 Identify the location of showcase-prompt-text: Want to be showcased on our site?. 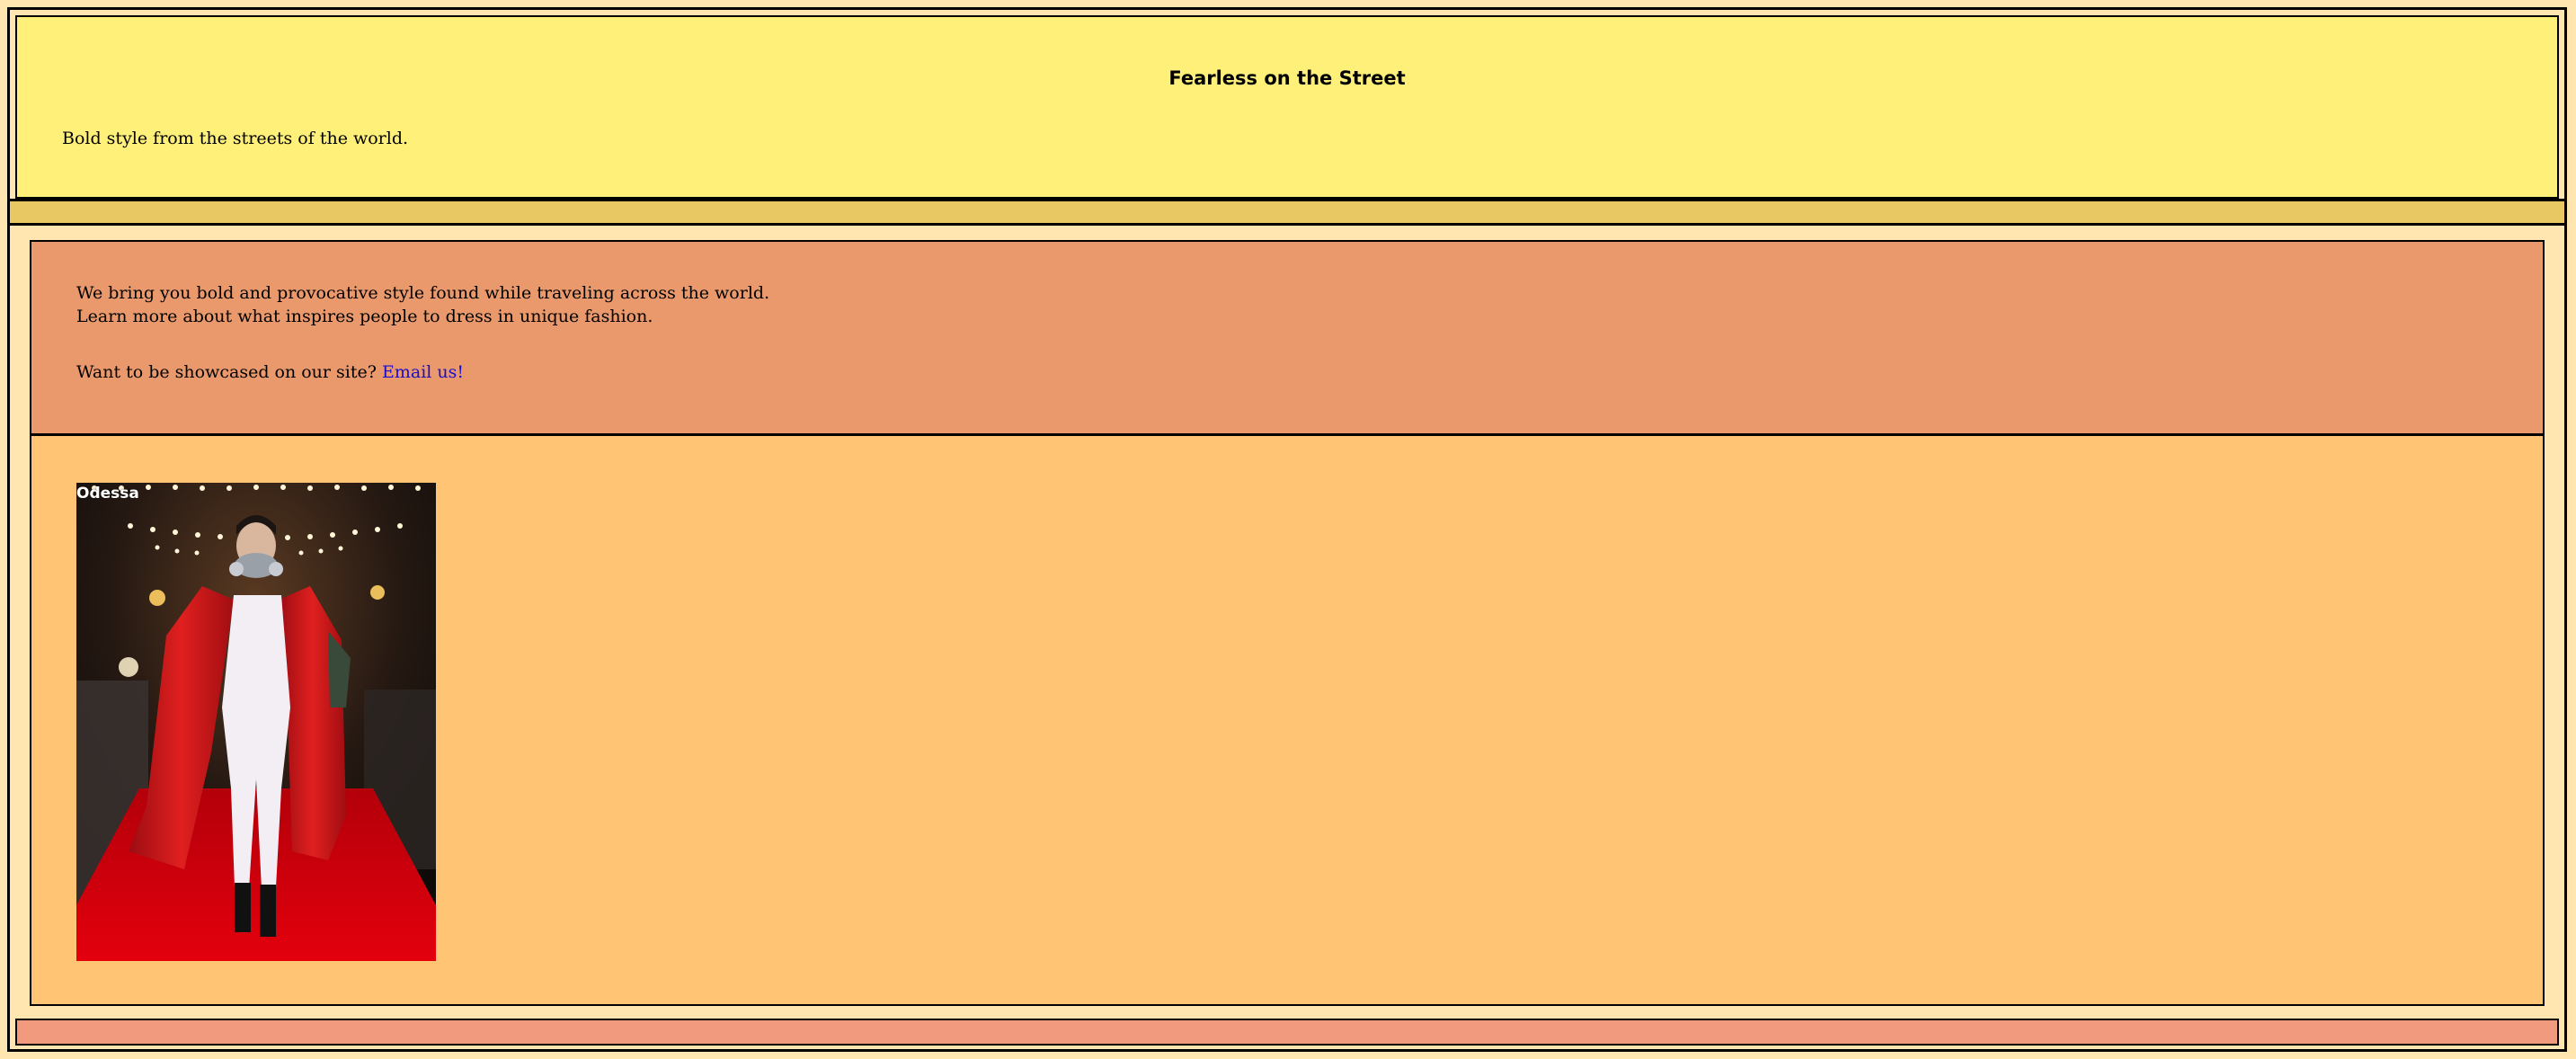
(229, 372).